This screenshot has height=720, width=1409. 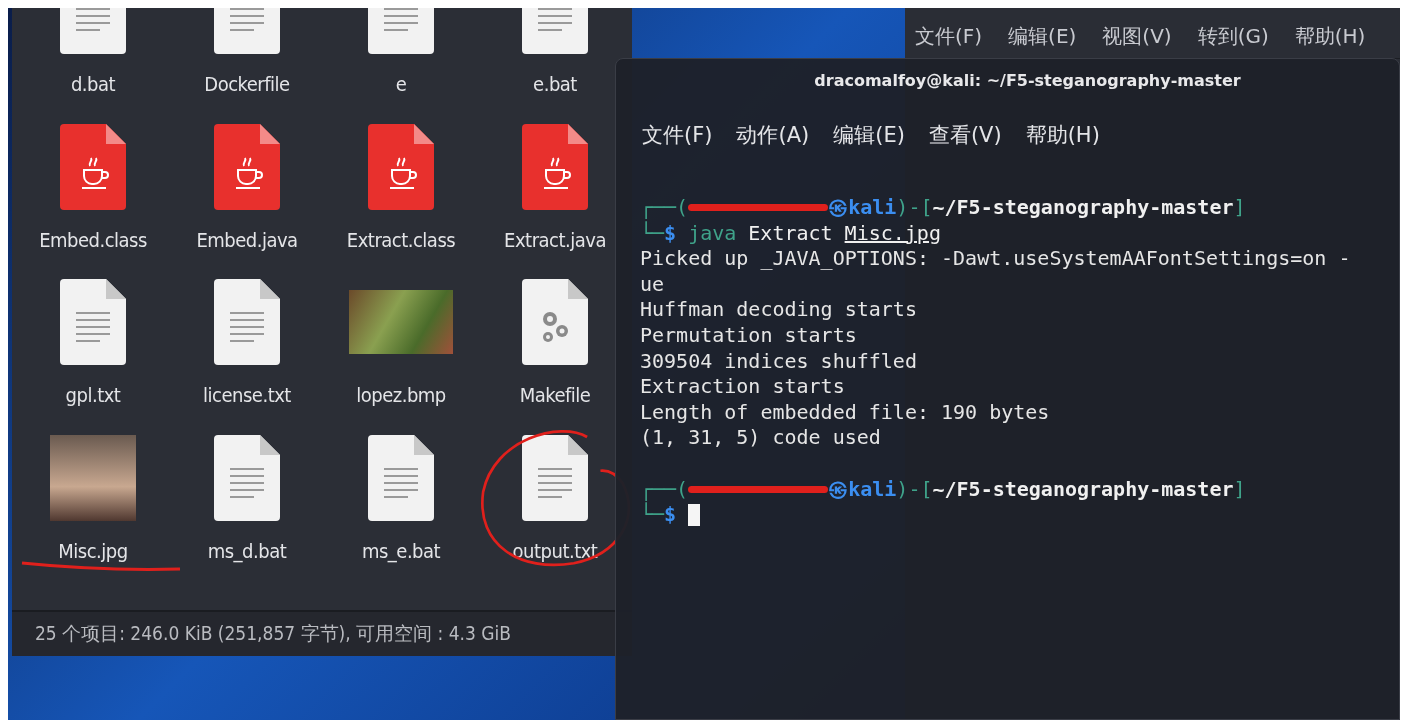 What do you see at coordinates (892, 233) in the screenshot?
I see `command-file-argument: Misc.jpg` at bounding box center [892, 233].